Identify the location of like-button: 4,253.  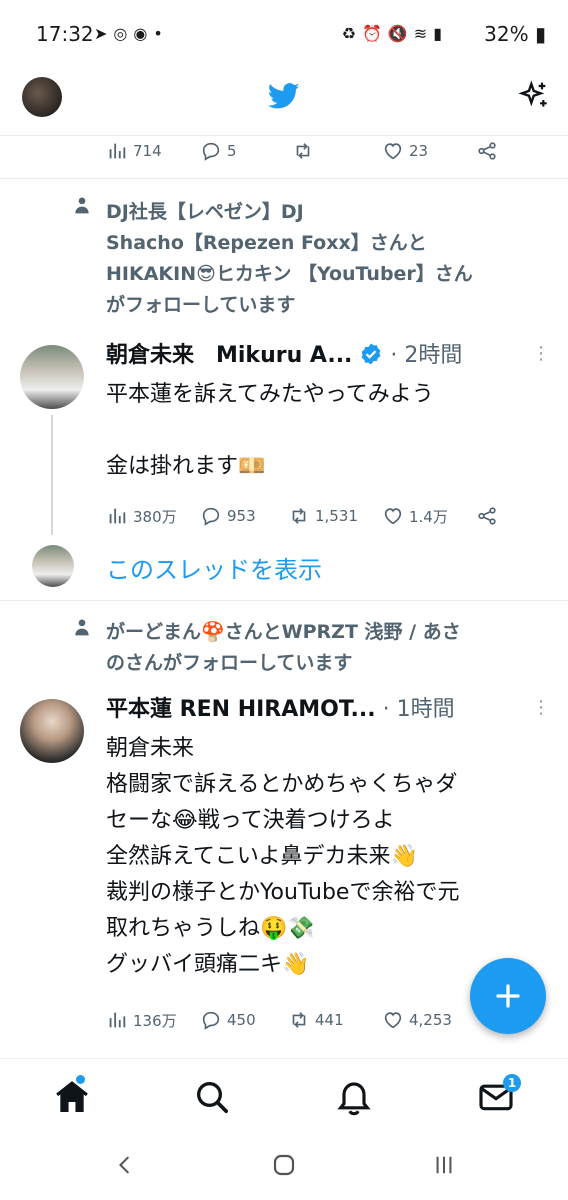
(417, 1020).